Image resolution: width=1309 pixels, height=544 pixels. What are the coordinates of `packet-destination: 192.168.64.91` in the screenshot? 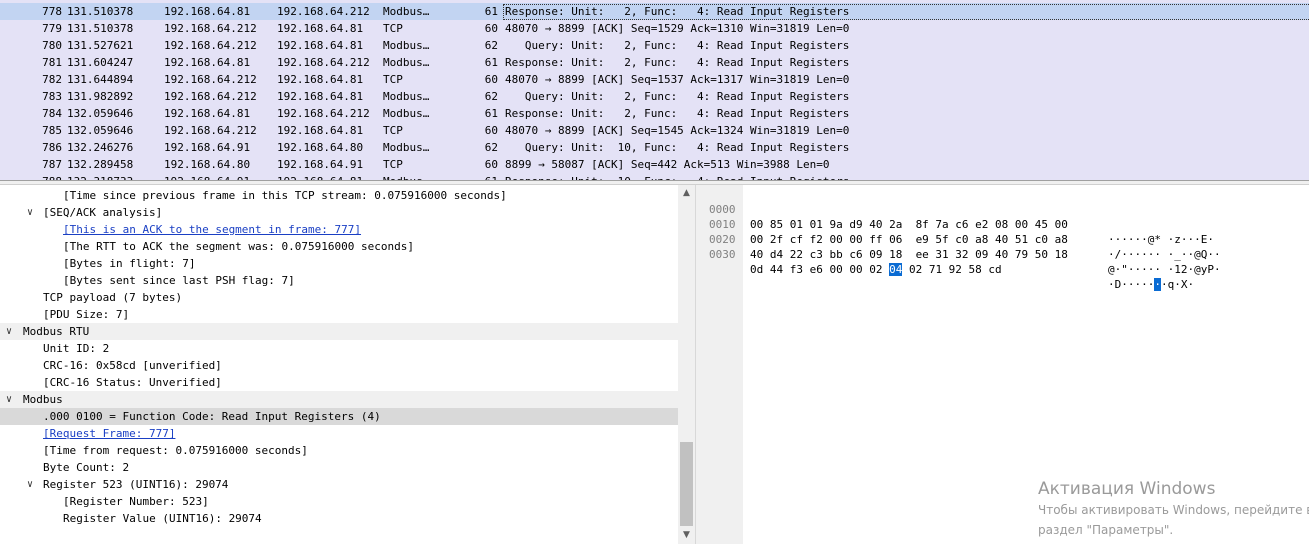 It's located at (320, 164).